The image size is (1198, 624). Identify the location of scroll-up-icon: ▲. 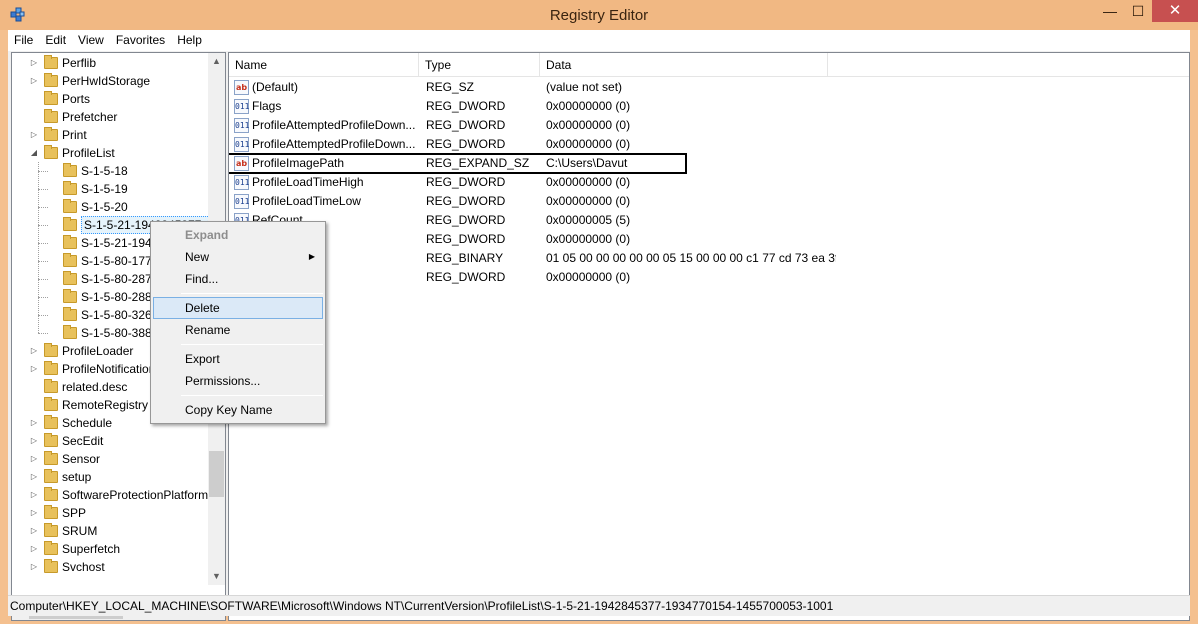
(216, 61).